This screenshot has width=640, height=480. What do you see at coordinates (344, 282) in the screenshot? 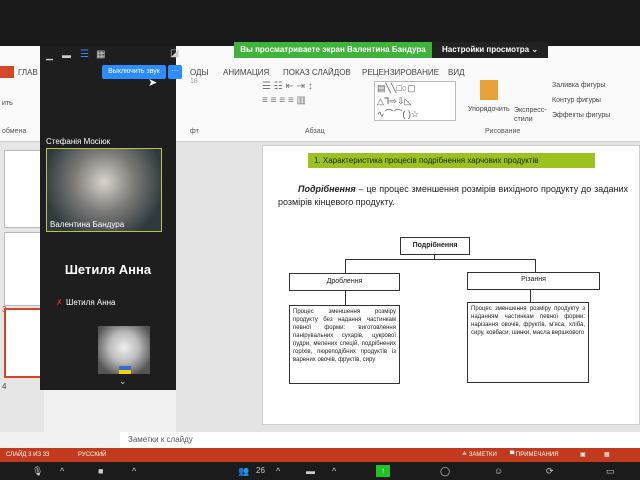
I see `diagram-left-head: Дроблення` at bounding box center [344, 282].